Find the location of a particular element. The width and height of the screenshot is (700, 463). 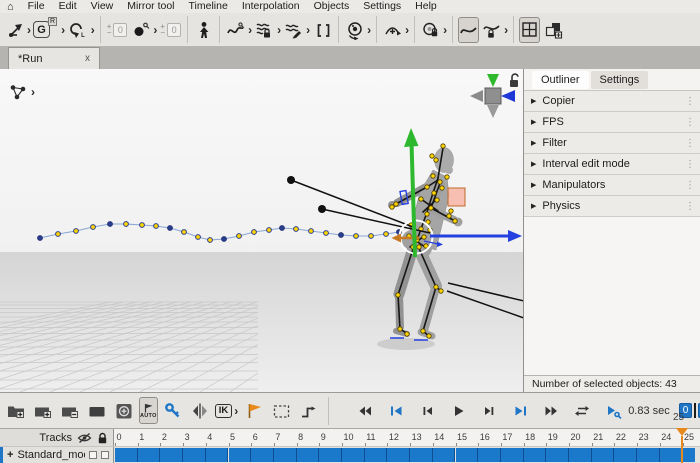

skip-to-start-button is located at coordinates (396, 411).